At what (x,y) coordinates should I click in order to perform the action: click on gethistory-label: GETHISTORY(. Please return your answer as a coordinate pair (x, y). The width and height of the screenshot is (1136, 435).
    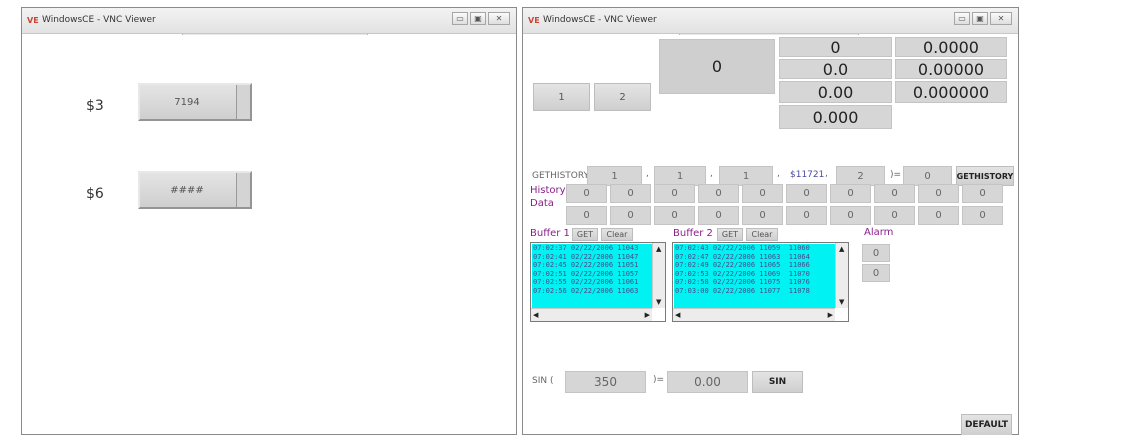
    Looking at the image, I should click on (562, 176).